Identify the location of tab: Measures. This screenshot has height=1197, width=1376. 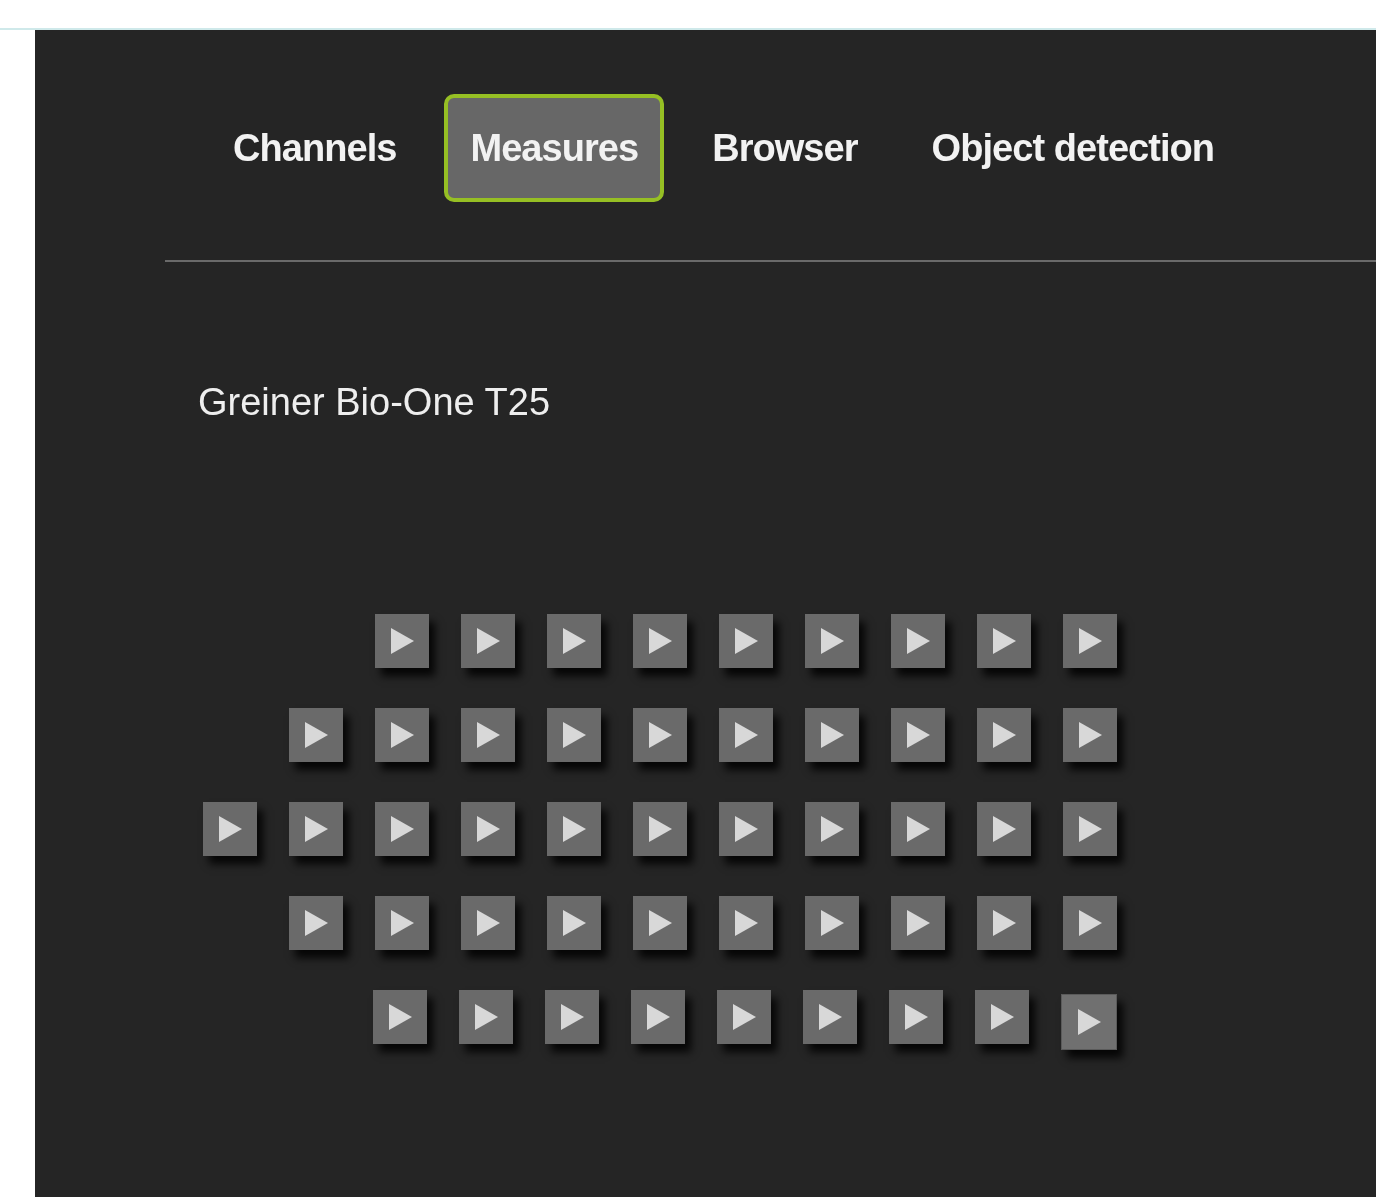
(554, 148).